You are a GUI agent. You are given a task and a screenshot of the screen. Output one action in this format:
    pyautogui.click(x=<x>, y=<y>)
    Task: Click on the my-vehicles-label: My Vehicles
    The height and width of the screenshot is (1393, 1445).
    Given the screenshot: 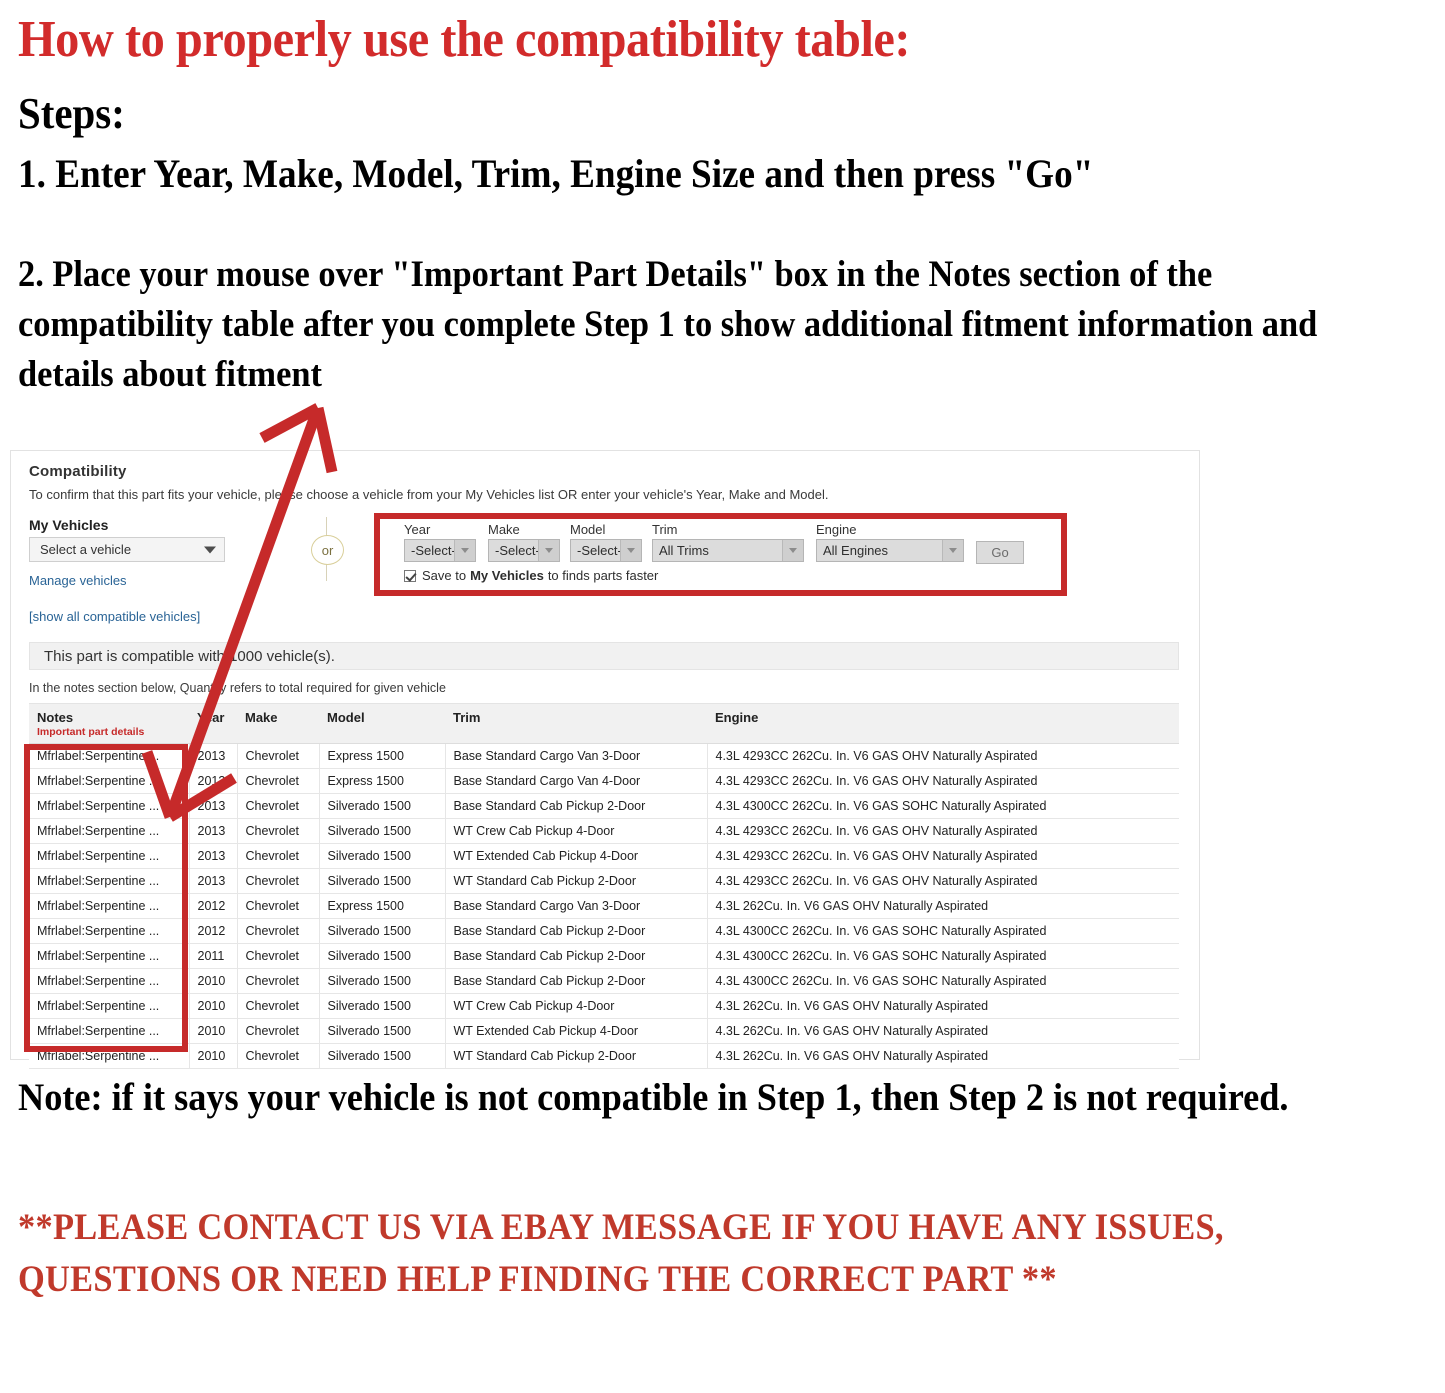 What is the action you would take?
    pyautogui.click(x=69, y=525)
    